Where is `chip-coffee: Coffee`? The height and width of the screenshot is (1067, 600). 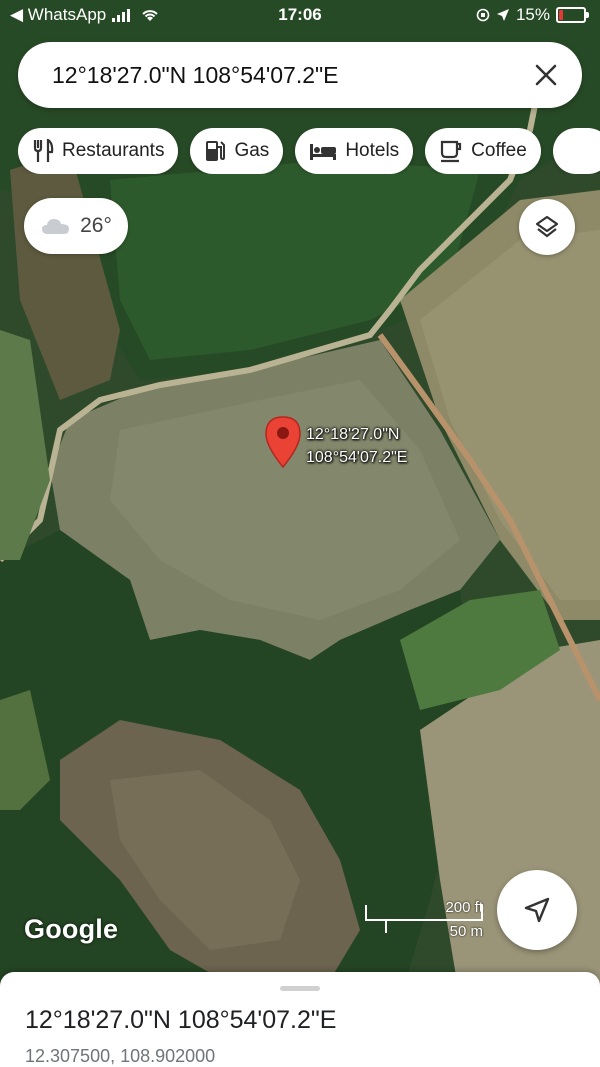 chip-coffee: Coffee is located at coordinates (483, 151).